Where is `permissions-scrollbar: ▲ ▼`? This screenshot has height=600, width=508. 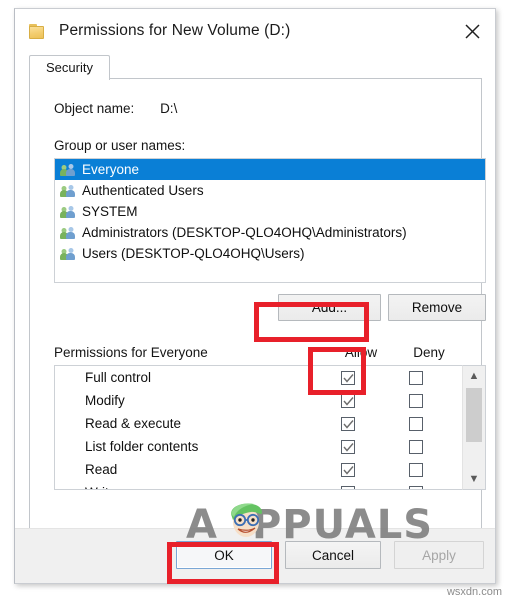 permissions-scrollbar: ▲ ▼ is located at coordinates (474, 427).